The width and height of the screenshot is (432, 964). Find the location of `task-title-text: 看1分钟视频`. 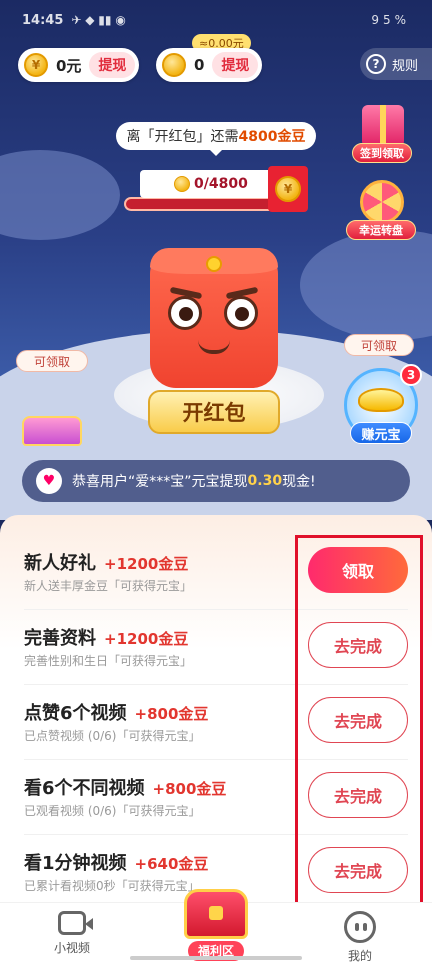

task-title-text: 看1分钟视频 is located at coordinates (75, 863).